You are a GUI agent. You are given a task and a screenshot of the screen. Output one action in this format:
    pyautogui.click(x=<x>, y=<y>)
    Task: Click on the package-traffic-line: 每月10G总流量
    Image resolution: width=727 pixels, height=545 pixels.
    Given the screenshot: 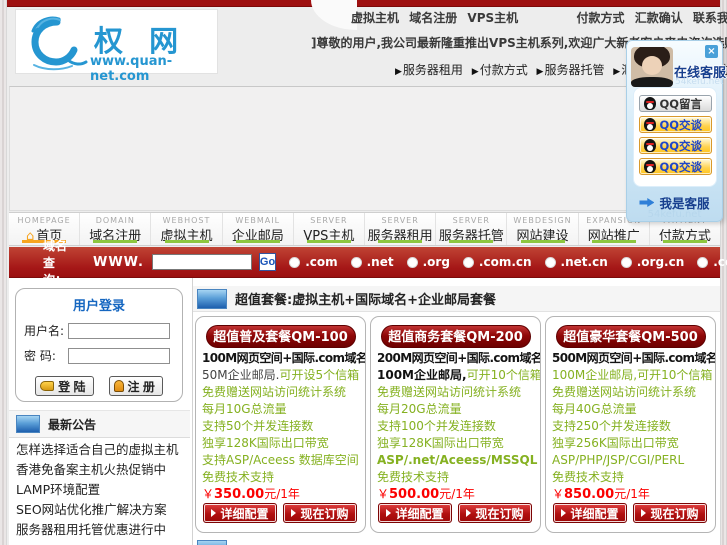 What is the action you would take?
    pyautogui.click(x=244, y=409)
    